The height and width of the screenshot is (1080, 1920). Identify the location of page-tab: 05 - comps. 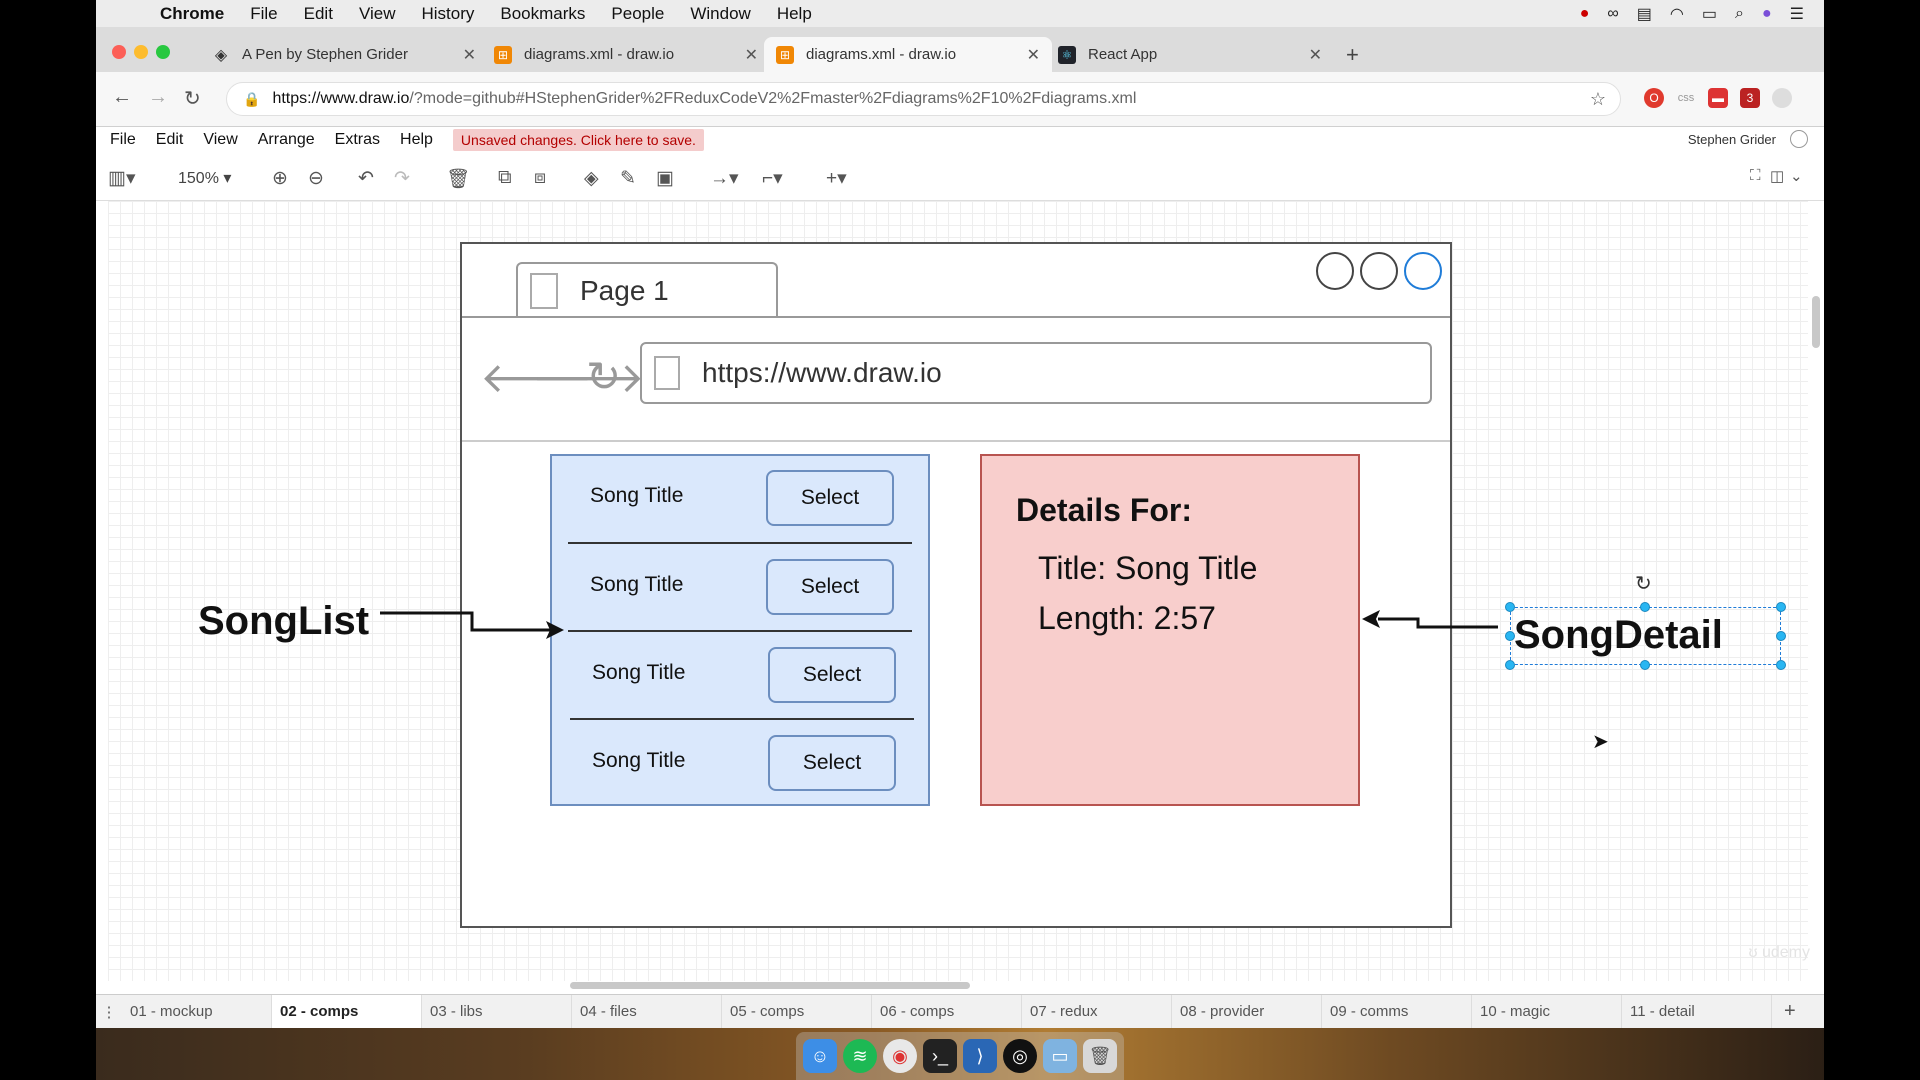
(797, 1011).